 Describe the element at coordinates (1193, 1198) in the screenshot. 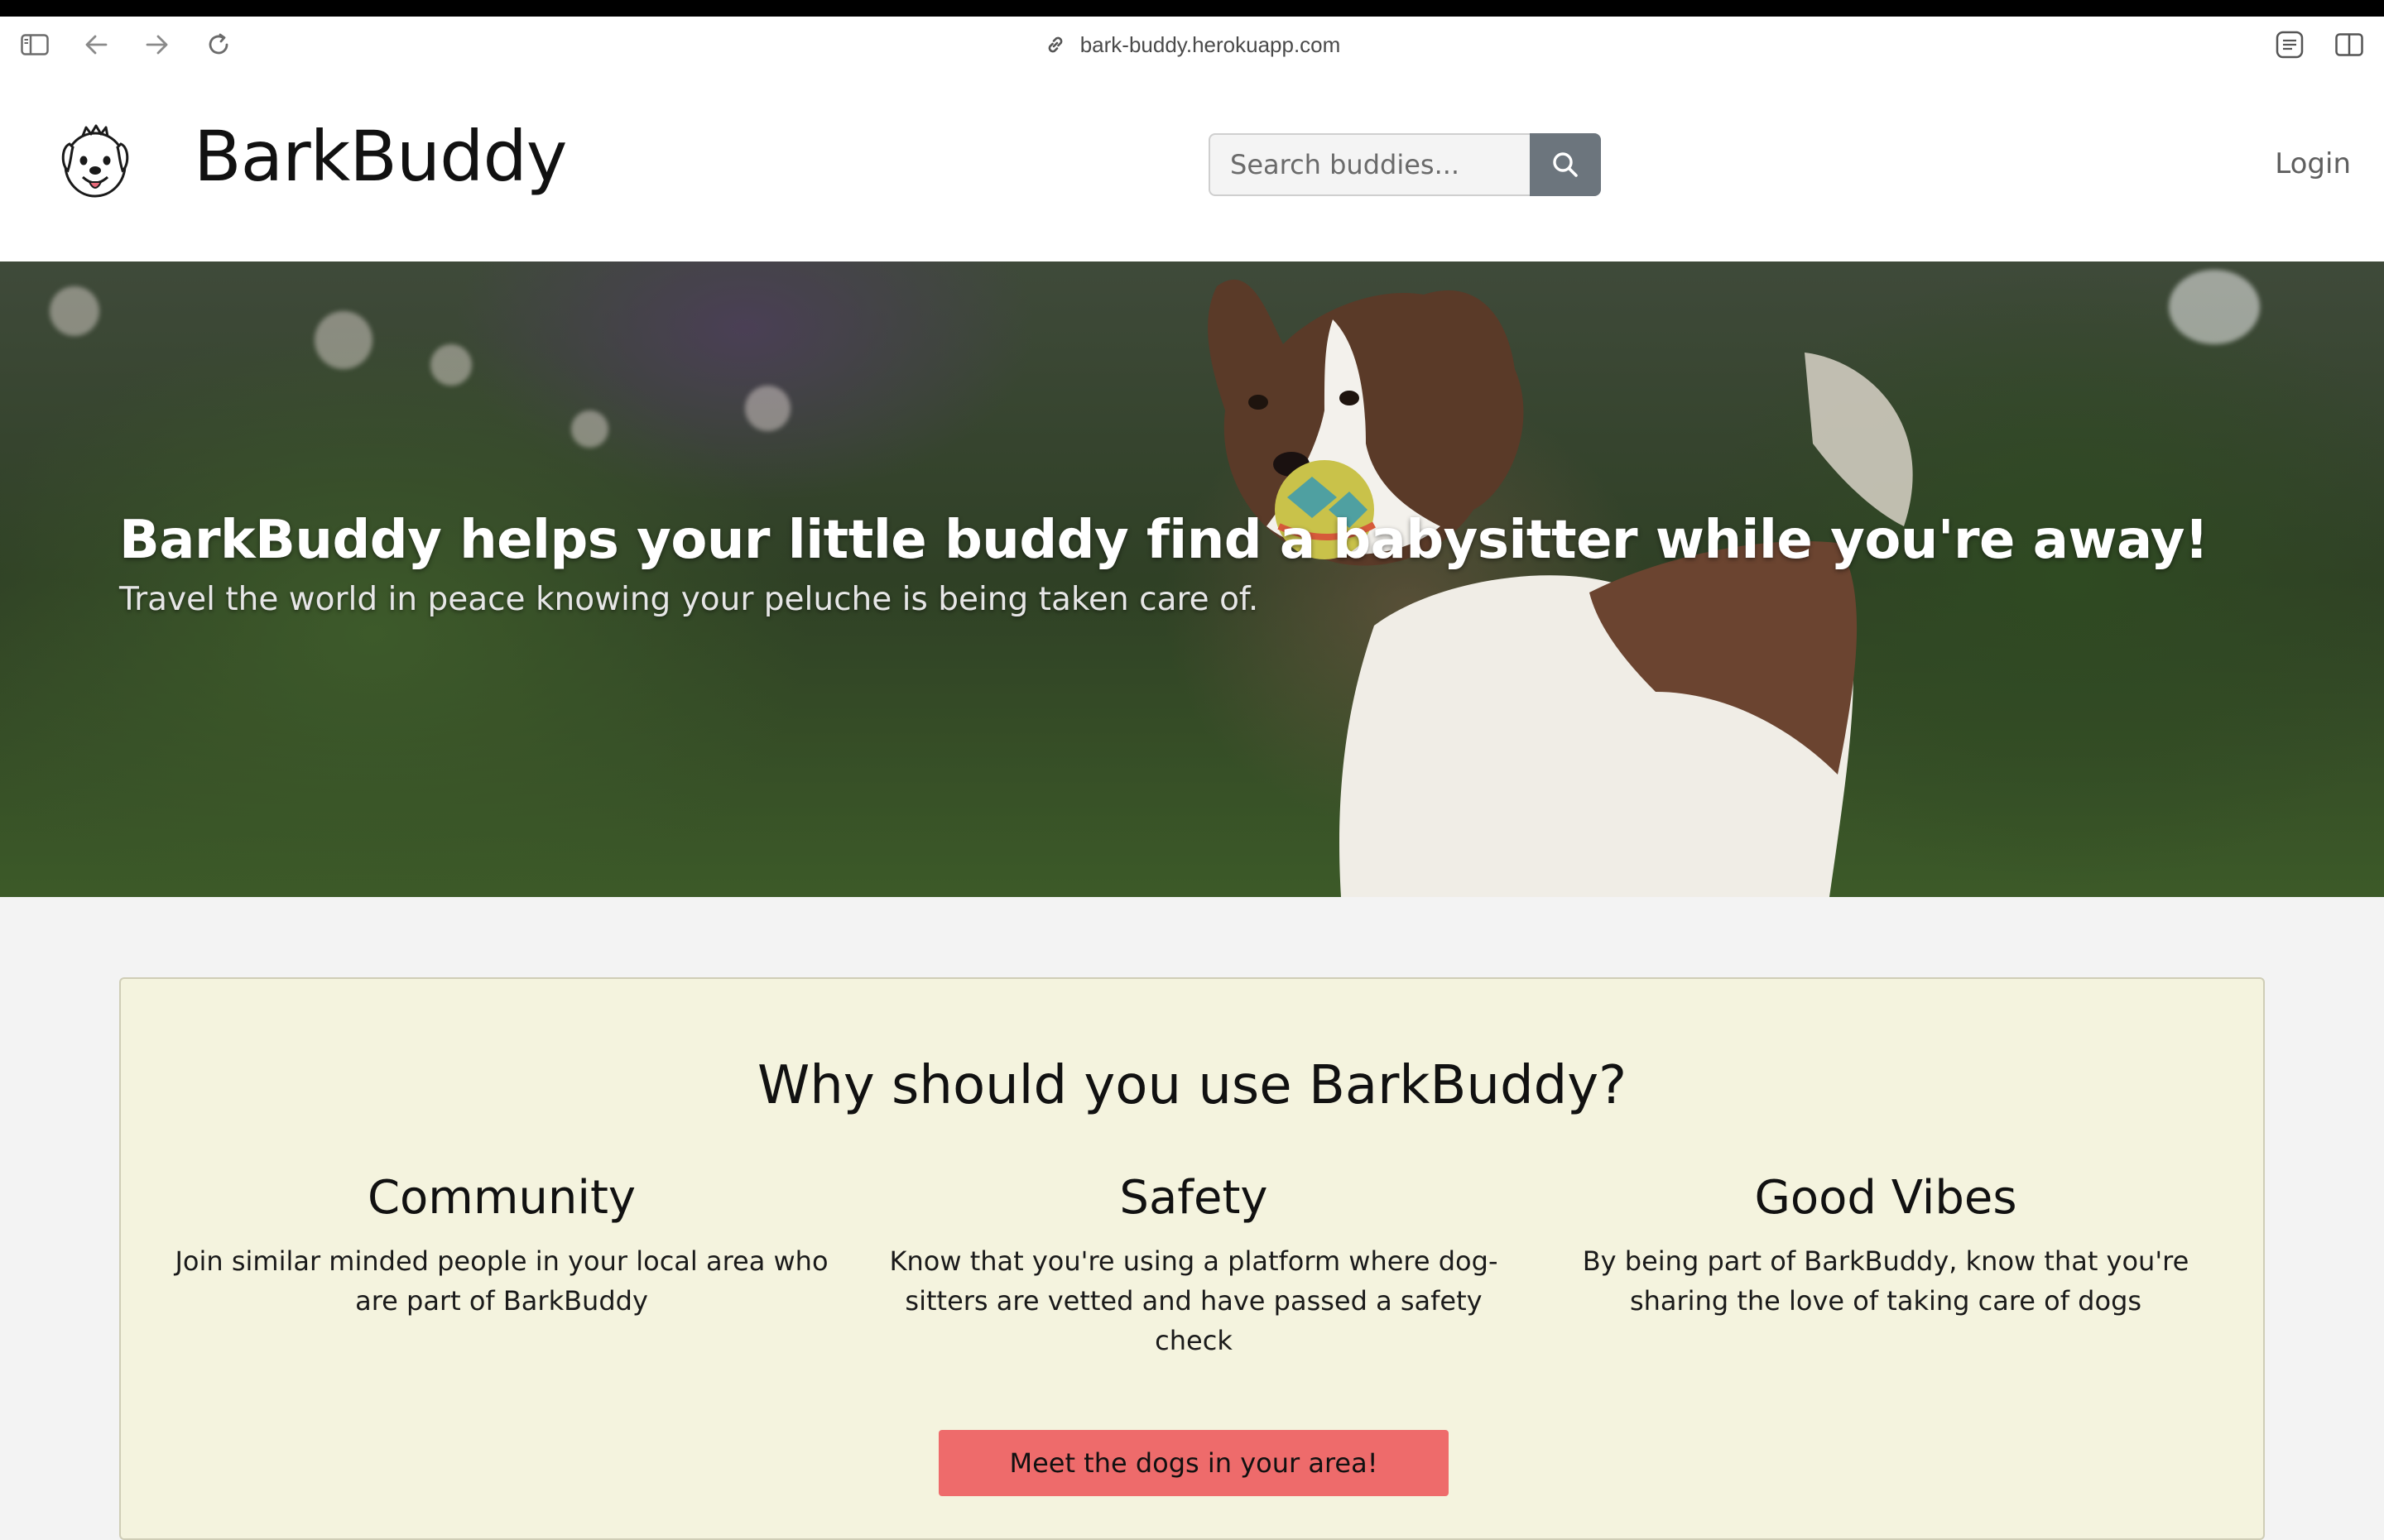

I see `feature-title: Safety` at that location.